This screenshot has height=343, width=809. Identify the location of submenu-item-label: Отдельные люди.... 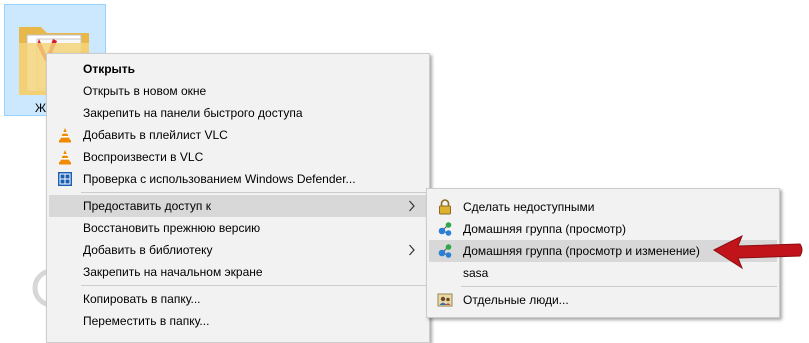
(516, 300).